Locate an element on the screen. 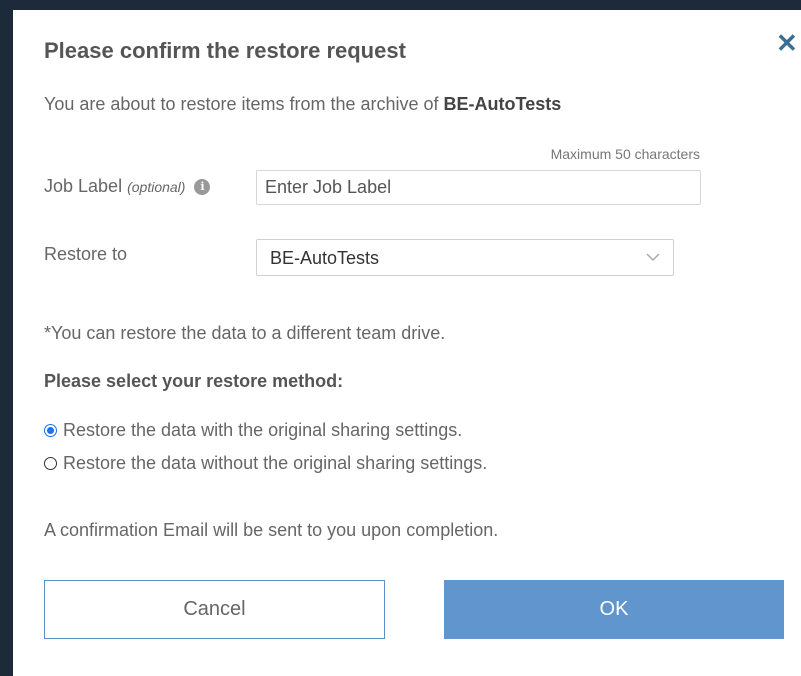  chevron-down-icon is located at coordinates (653, 257).